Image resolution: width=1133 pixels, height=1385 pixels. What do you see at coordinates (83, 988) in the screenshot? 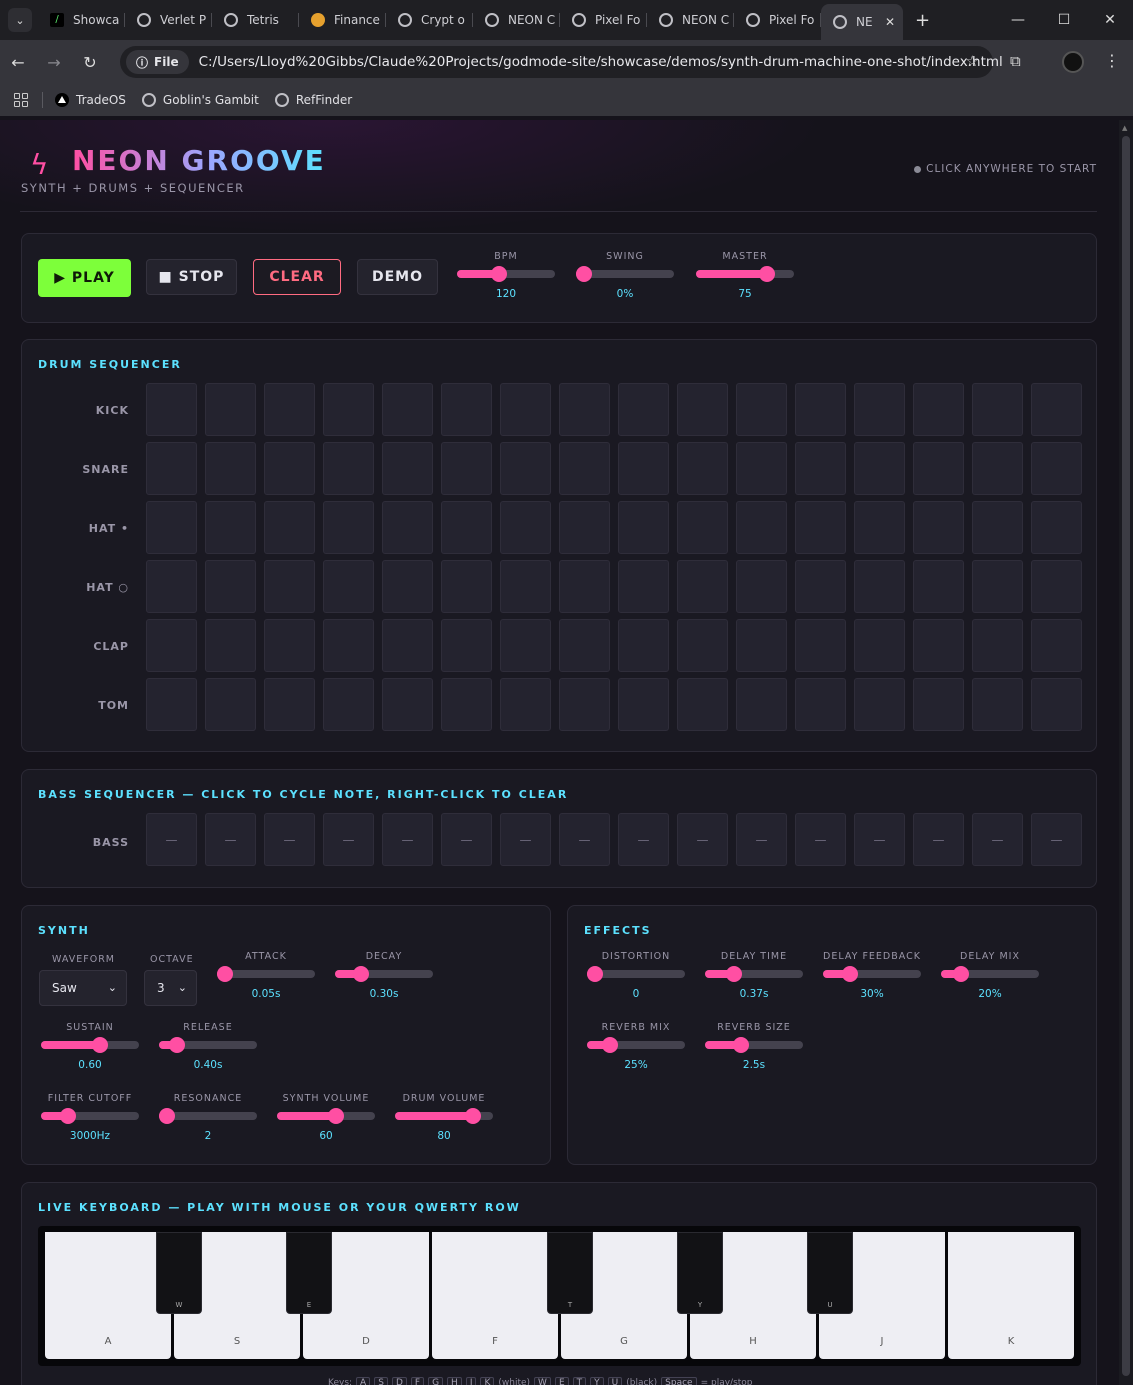
I see `waveform-select: Saw ⌄` at bounding box center [83, 988].